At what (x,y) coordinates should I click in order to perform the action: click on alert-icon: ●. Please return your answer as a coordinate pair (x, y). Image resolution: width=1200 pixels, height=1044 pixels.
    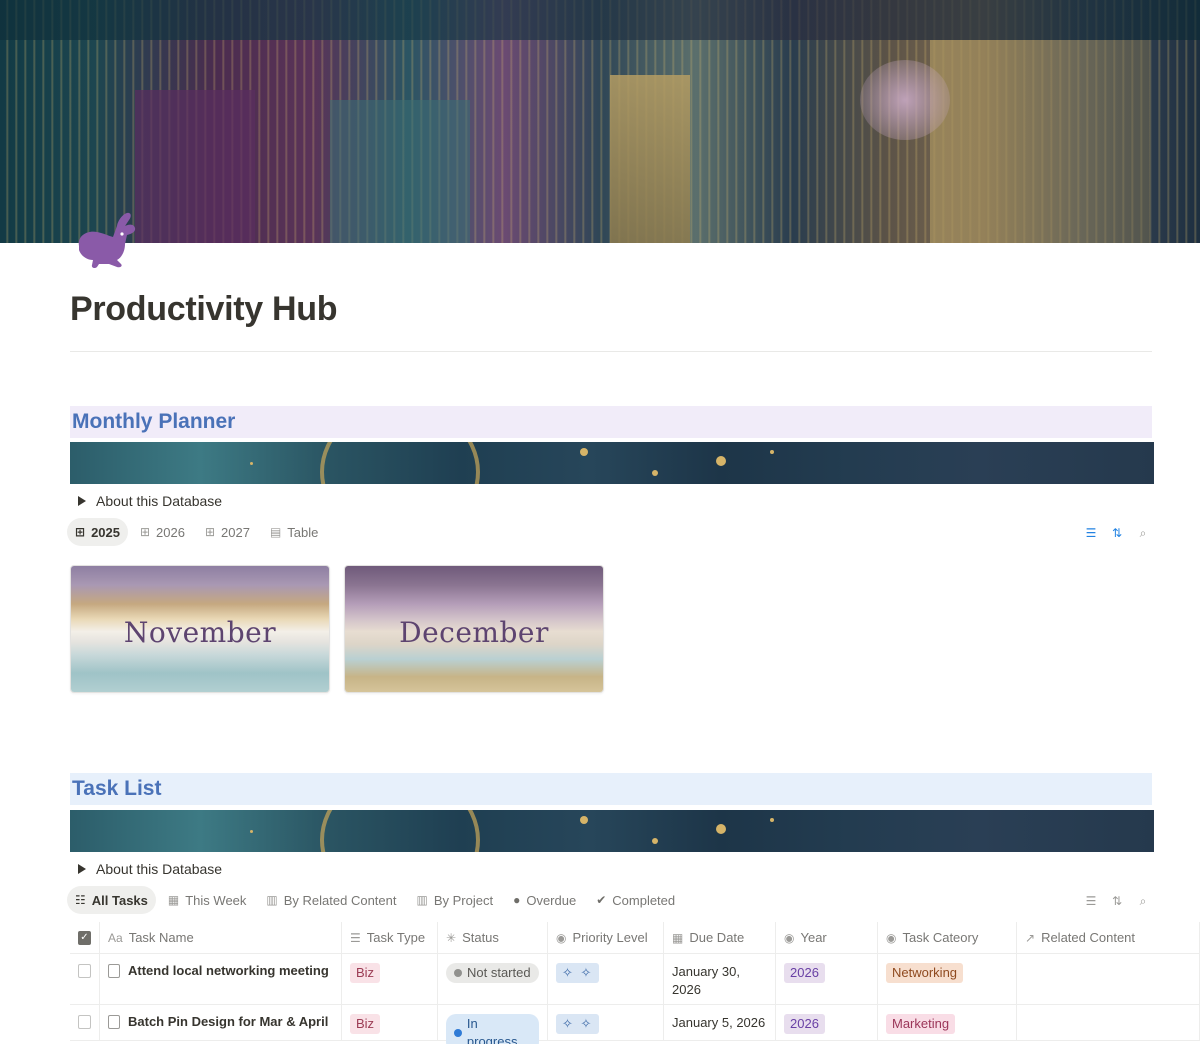
    Looking at the image, I should click on (517, 900).